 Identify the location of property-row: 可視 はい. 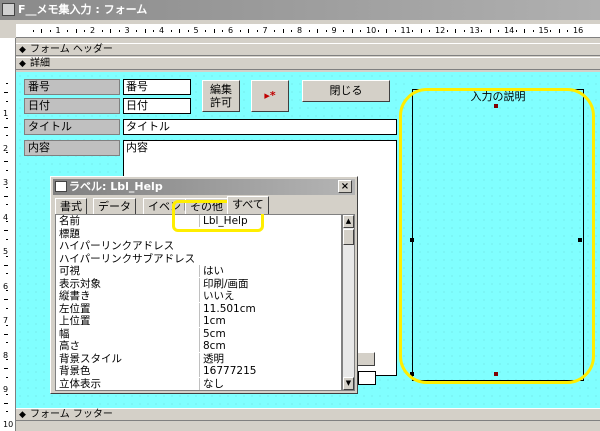
(198, 271).